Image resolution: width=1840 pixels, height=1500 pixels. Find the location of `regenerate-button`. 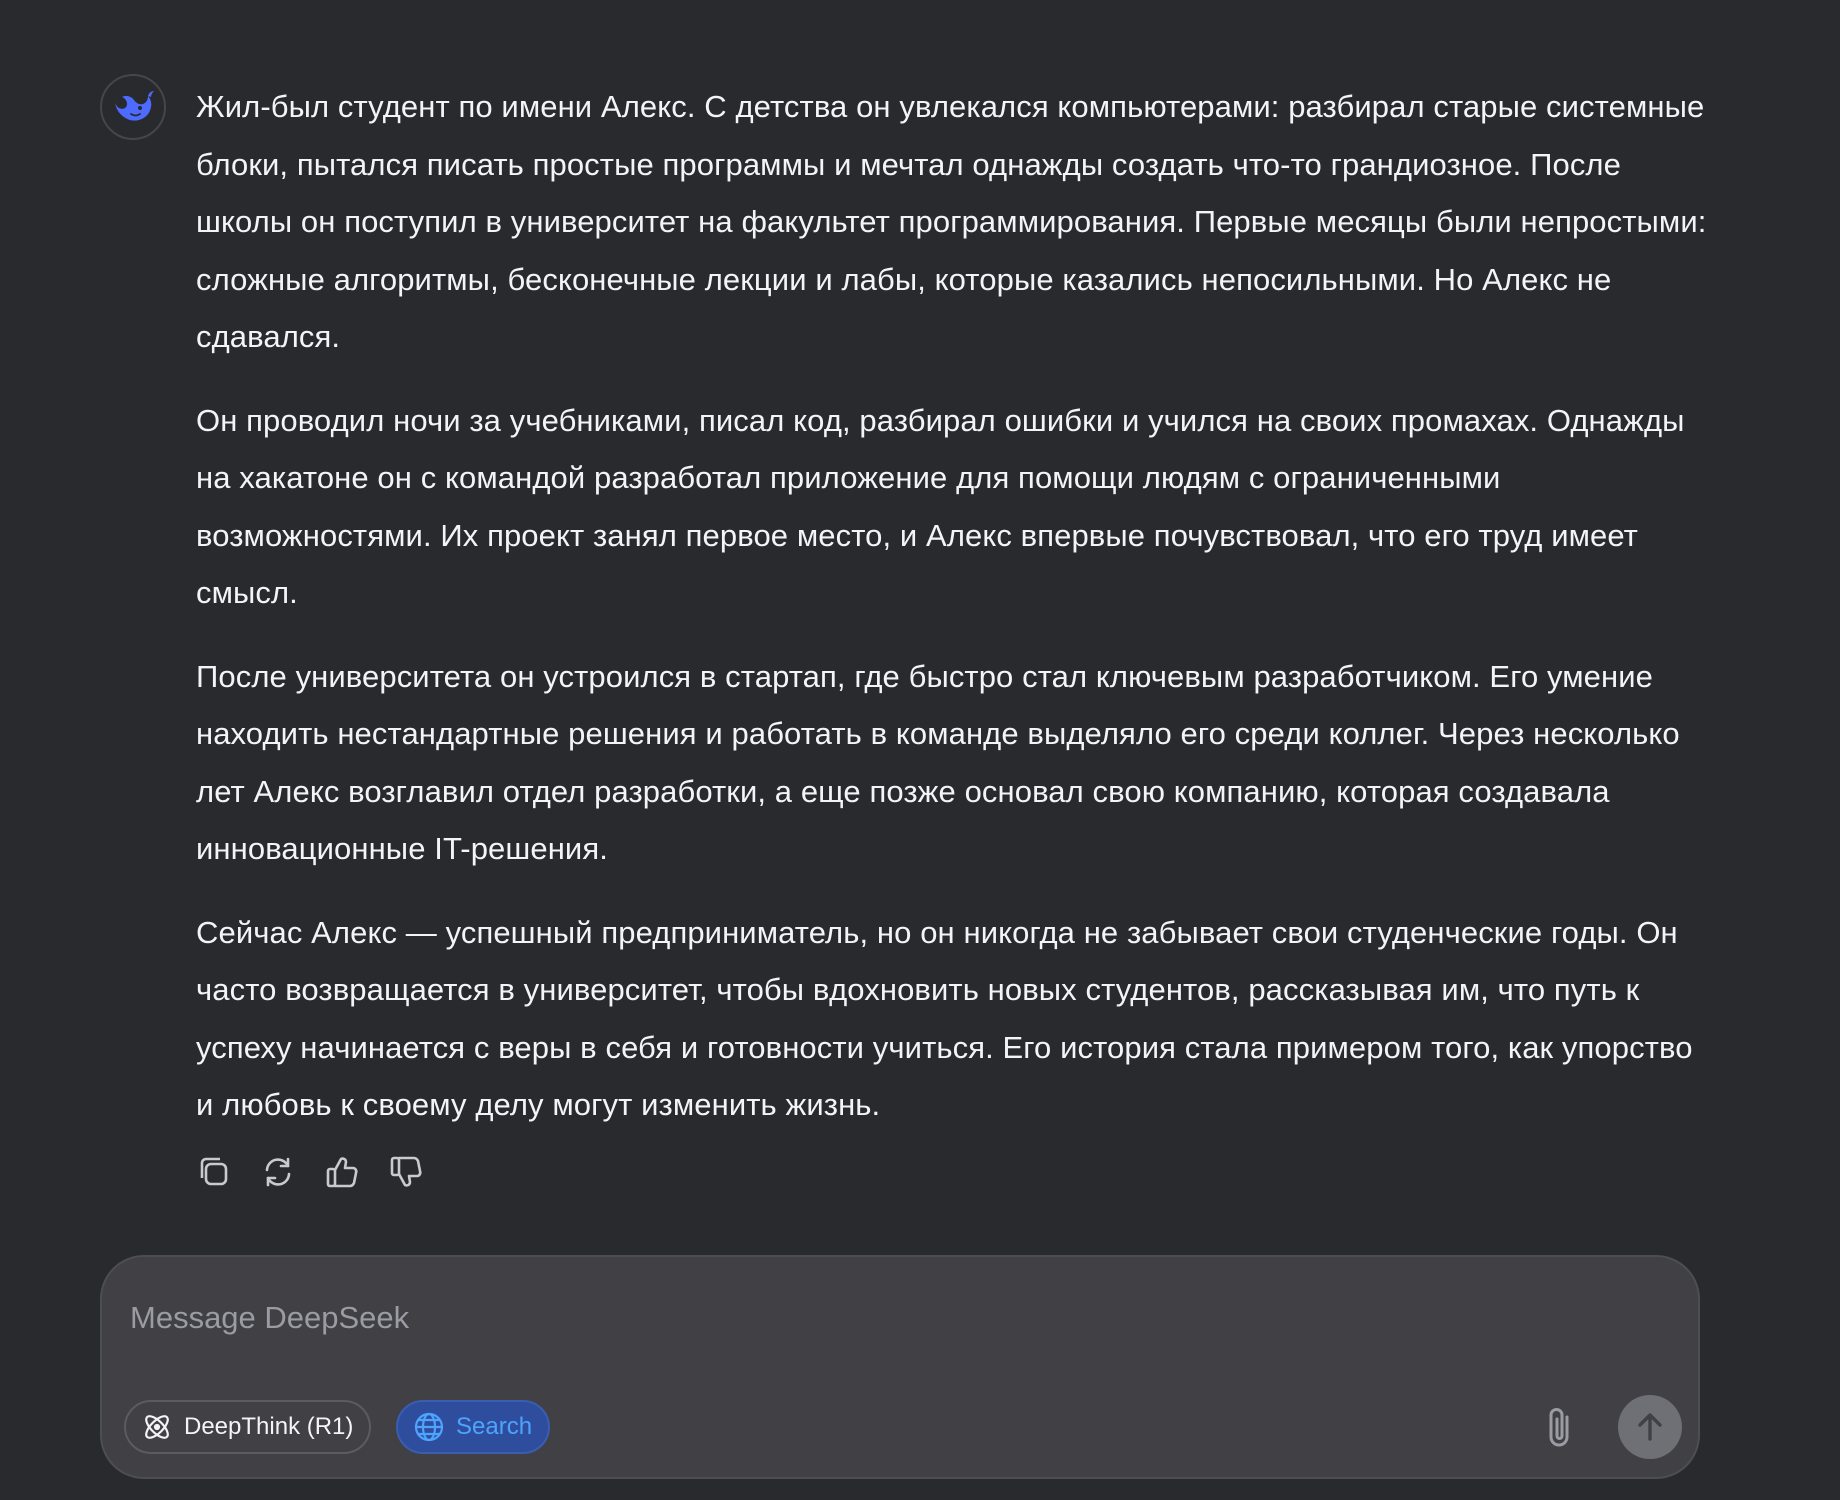

regenerate-button is located at coordinates (278, 1172).